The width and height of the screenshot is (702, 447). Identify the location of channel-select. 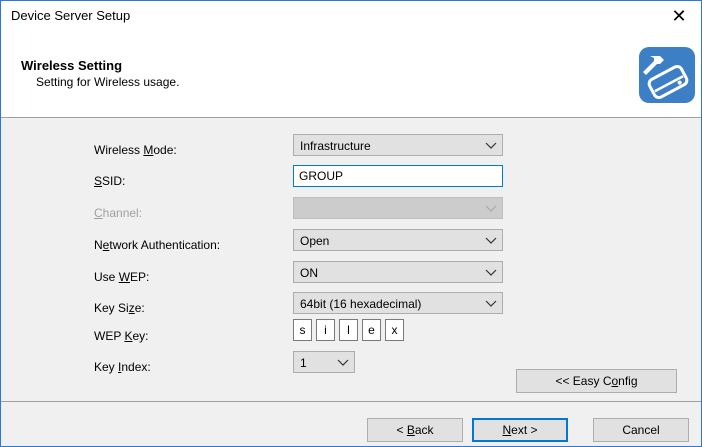
(398, 208).